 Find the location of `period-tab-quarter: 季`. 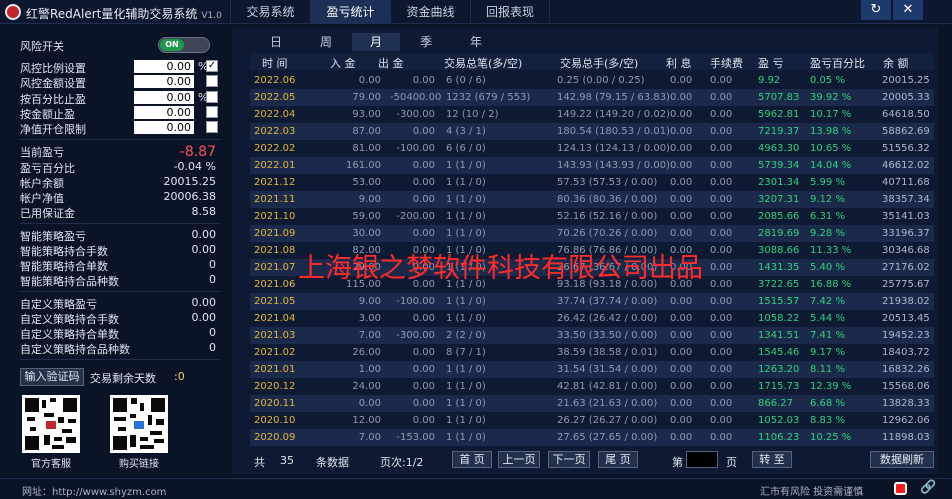

period-tab-quarter: 季 is located at coordinates (426, 42).